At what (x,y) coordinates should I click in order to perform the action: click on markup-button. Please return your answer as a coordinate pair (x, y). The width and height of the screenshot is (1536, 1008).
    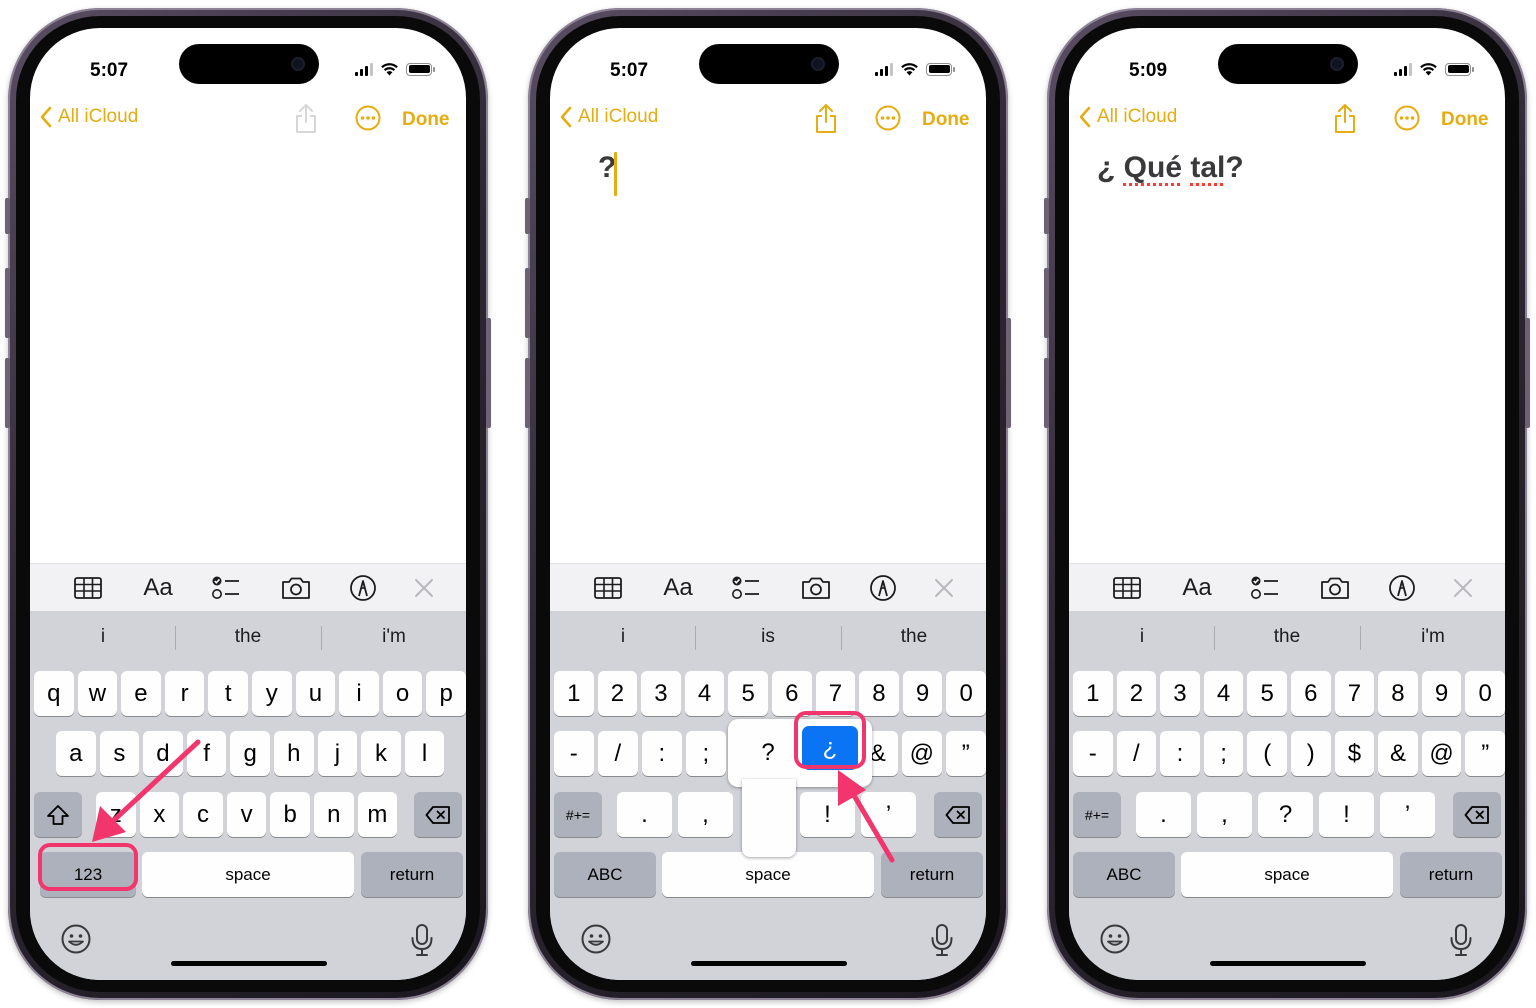
    Looking at the image, I should click on (883, 588).